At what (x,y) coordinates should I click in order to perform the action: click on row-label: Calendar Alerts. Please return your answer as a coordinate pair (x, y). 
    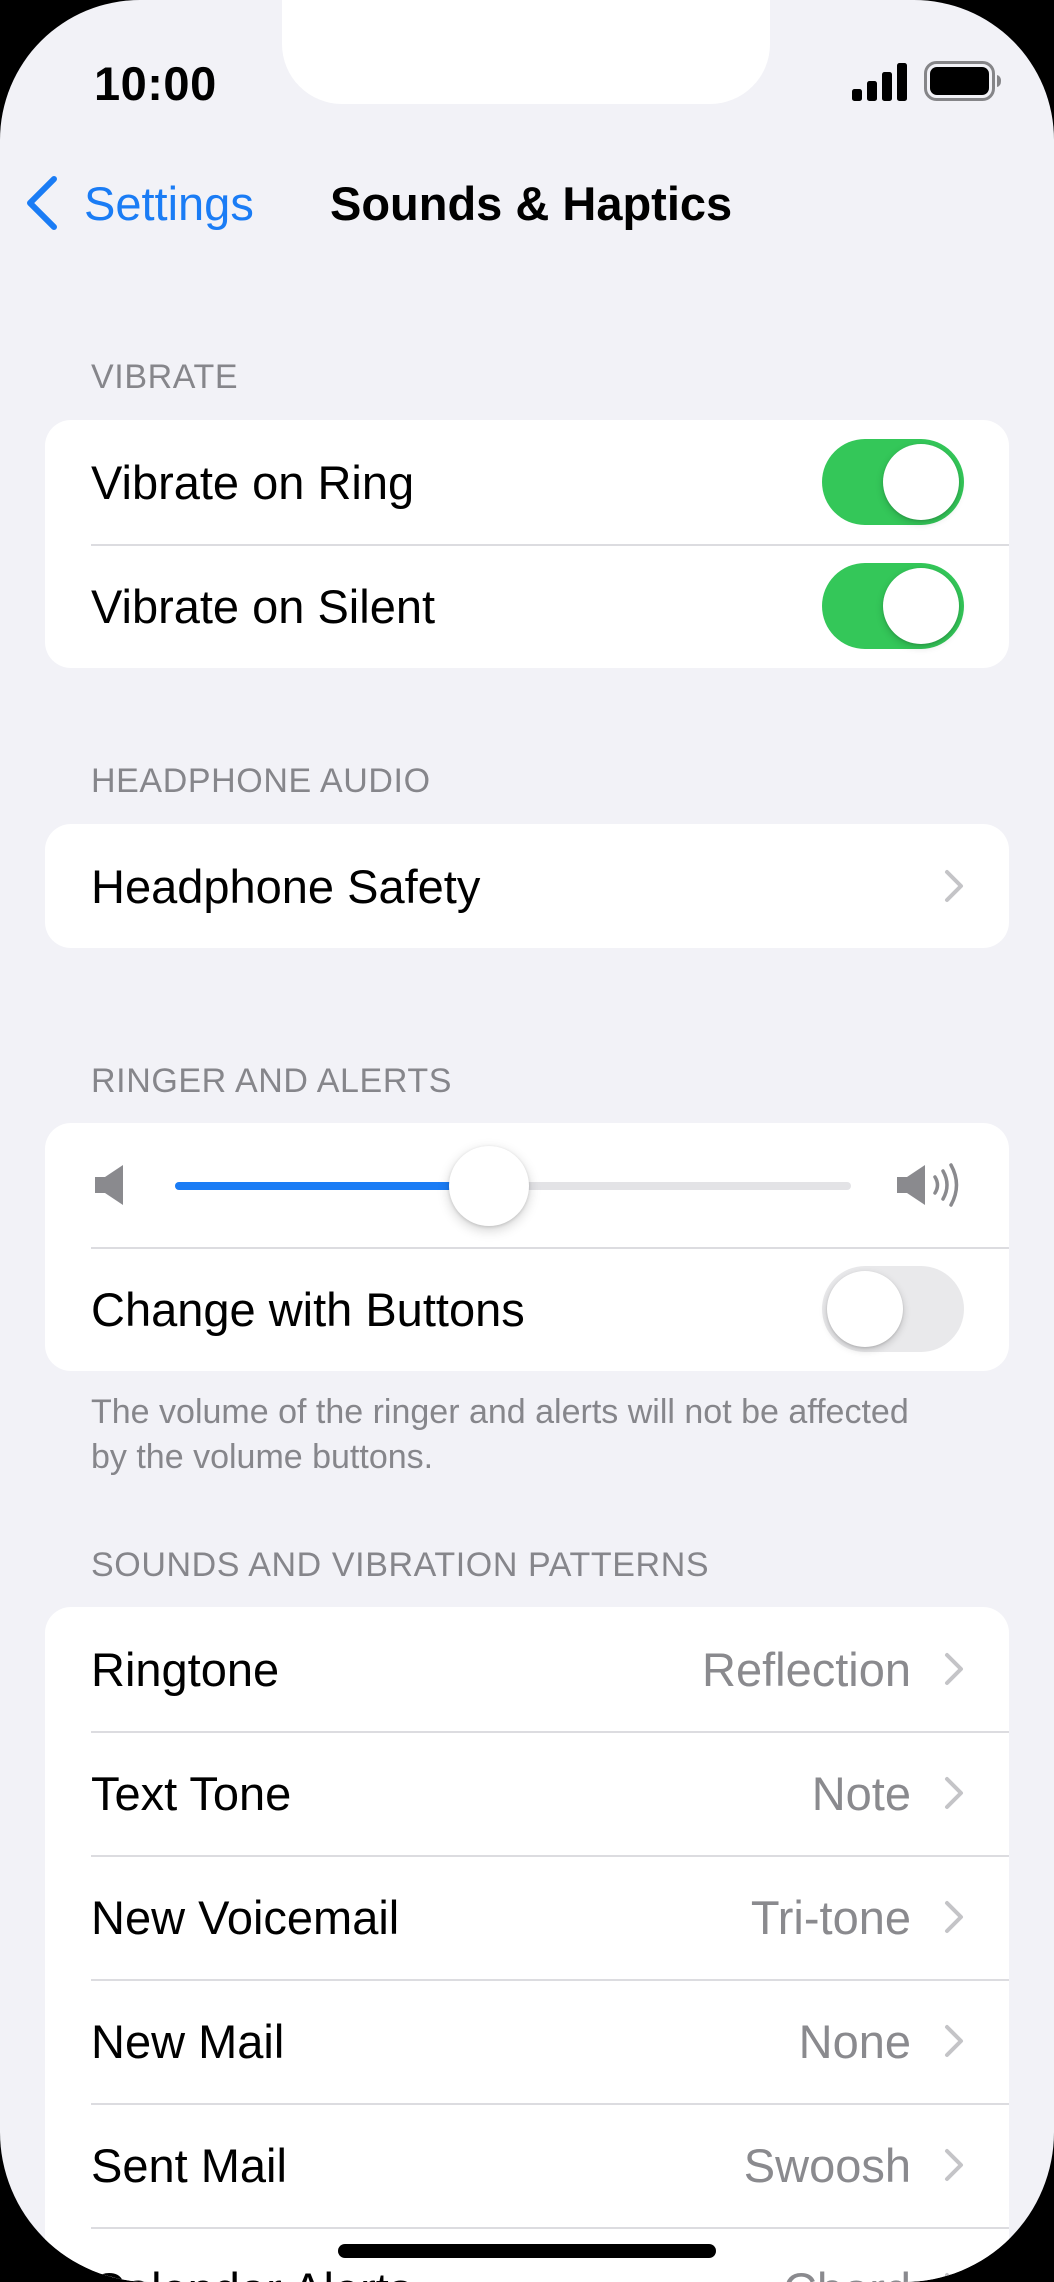
    Looking at the image, I should click on (251, 2272).